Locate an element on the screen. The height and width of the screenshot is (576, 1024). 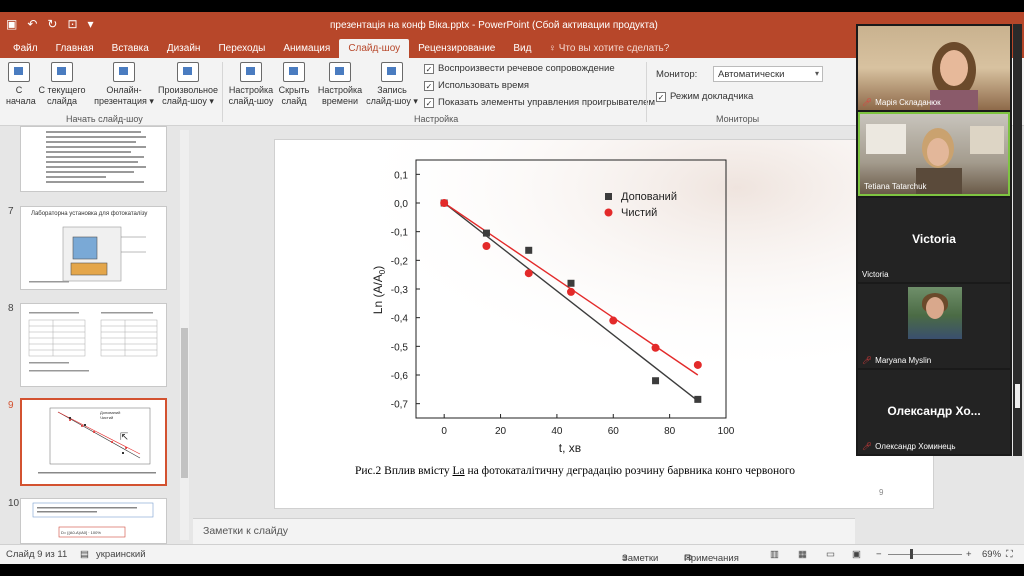
zoom-slider is located at coordinates (925, 554).